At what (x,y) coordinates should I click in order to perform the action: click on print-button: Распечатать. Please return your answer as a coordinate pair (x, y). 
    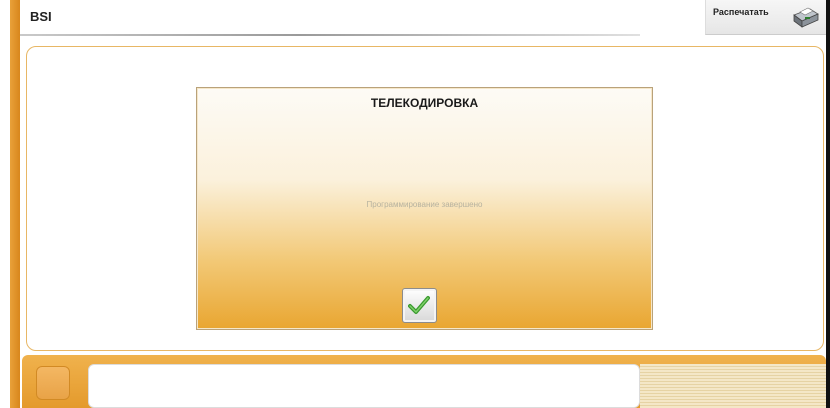
    Looking at the image, I should click on (765, 17).